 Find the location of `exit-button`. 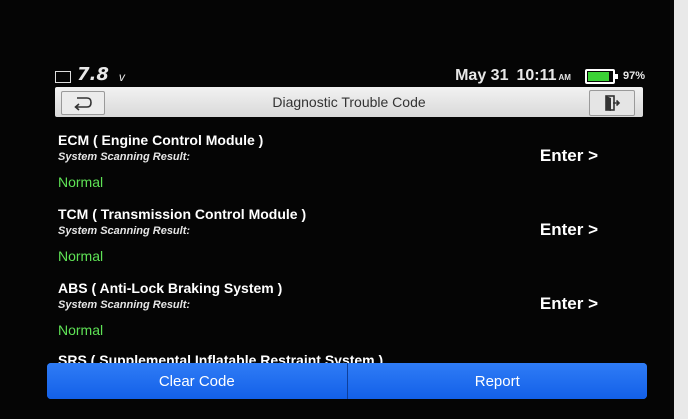

exit-button is located at coordinates (612, 103).